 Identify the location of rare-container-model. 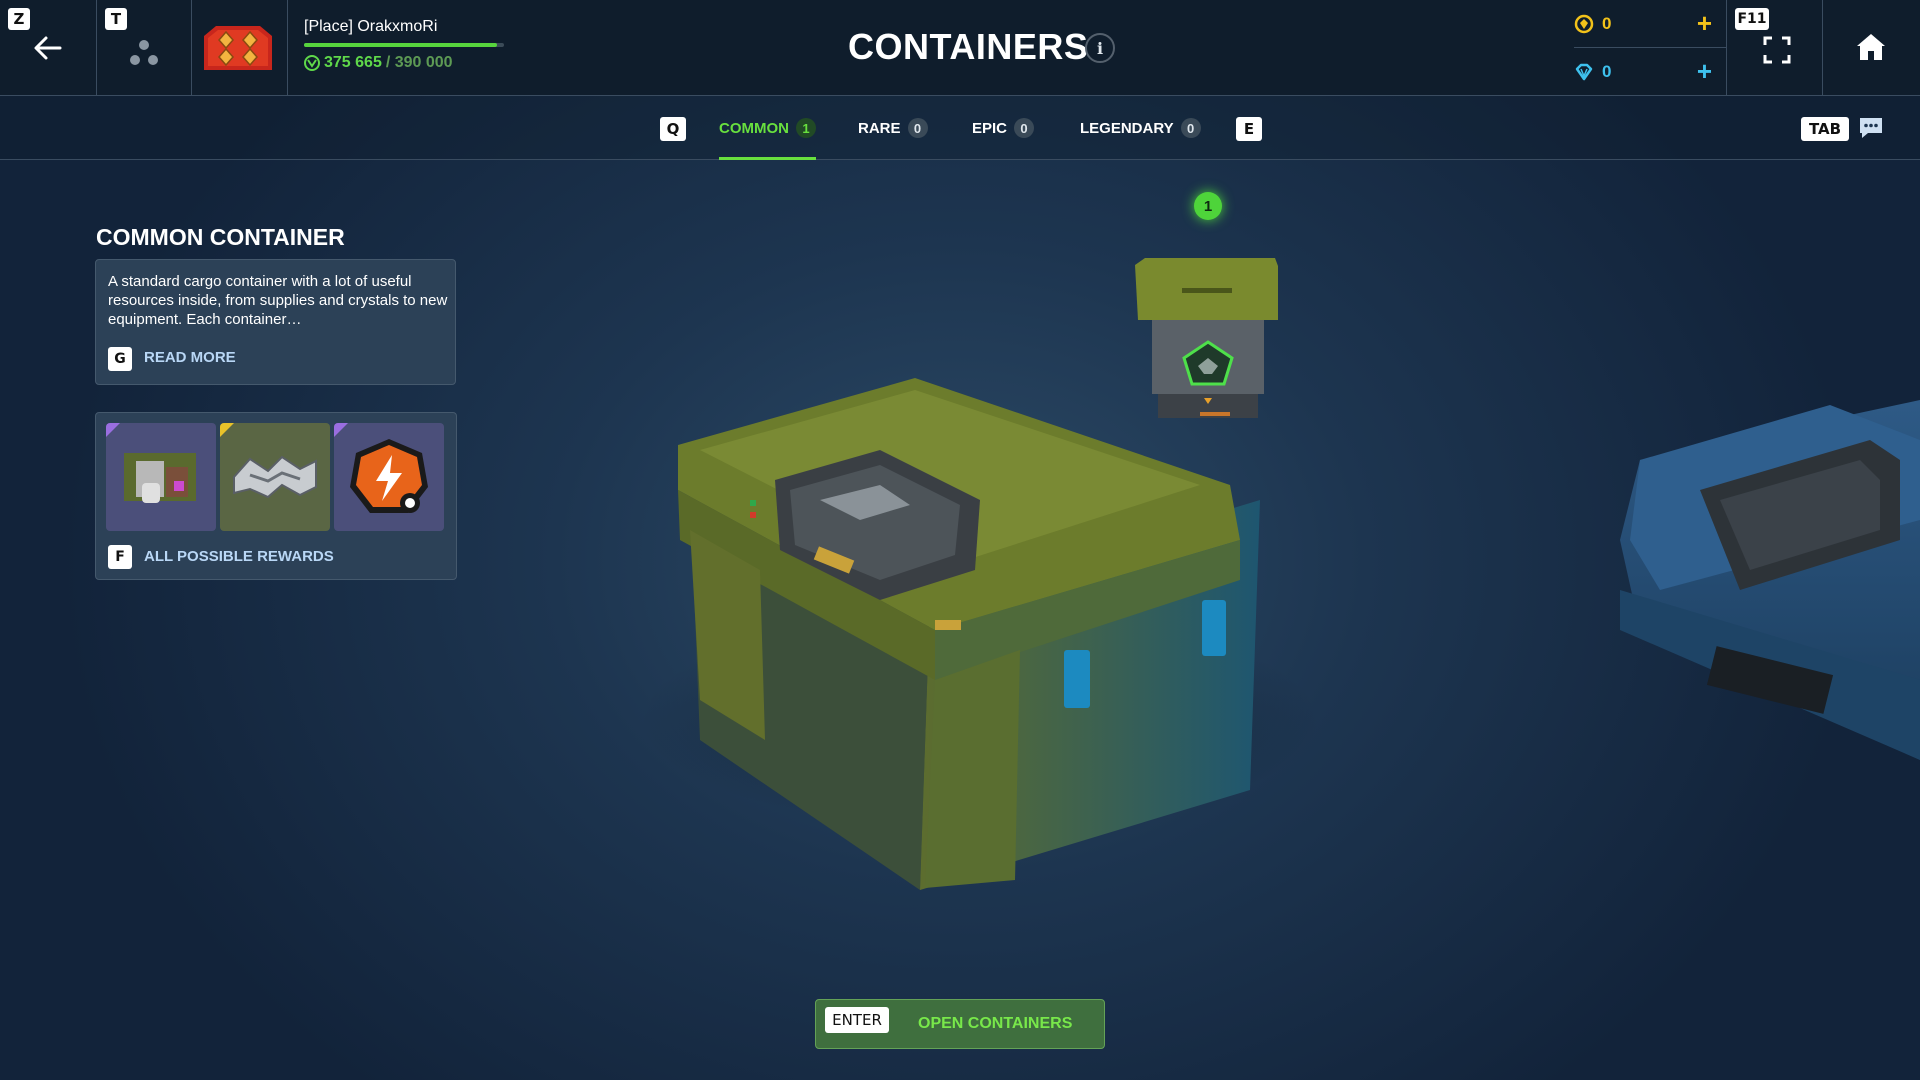
(1770, 580).